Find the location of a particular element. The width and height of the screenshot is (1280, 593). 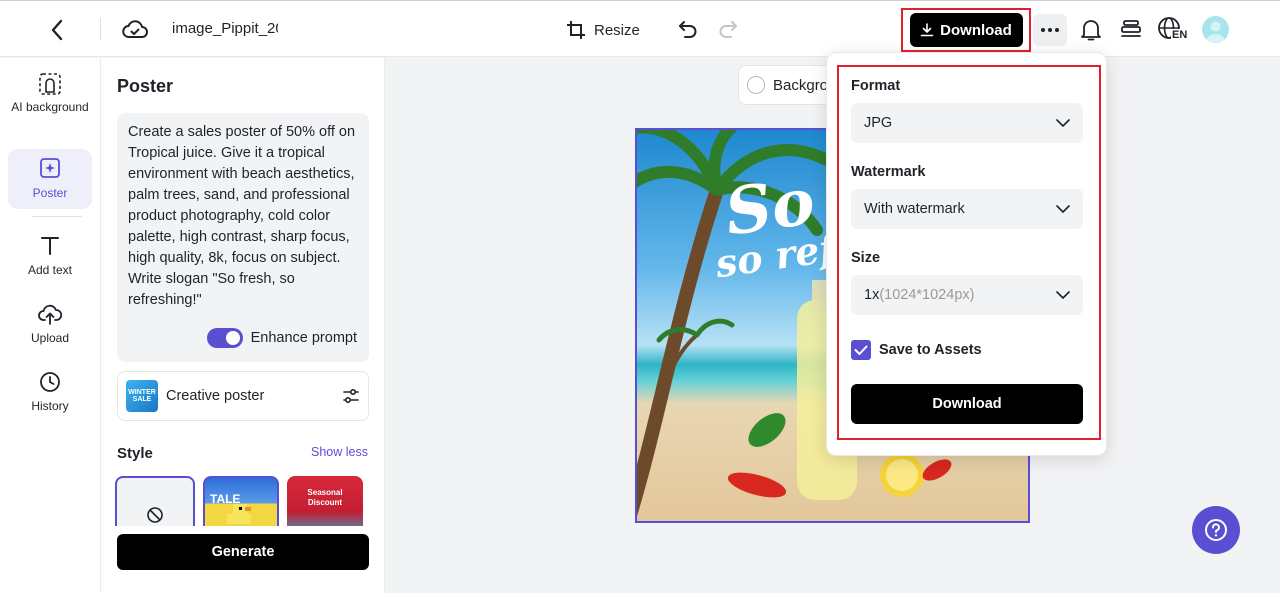

enhance-prompt-row: Enhance prompt is located at coordinates (281, 338).